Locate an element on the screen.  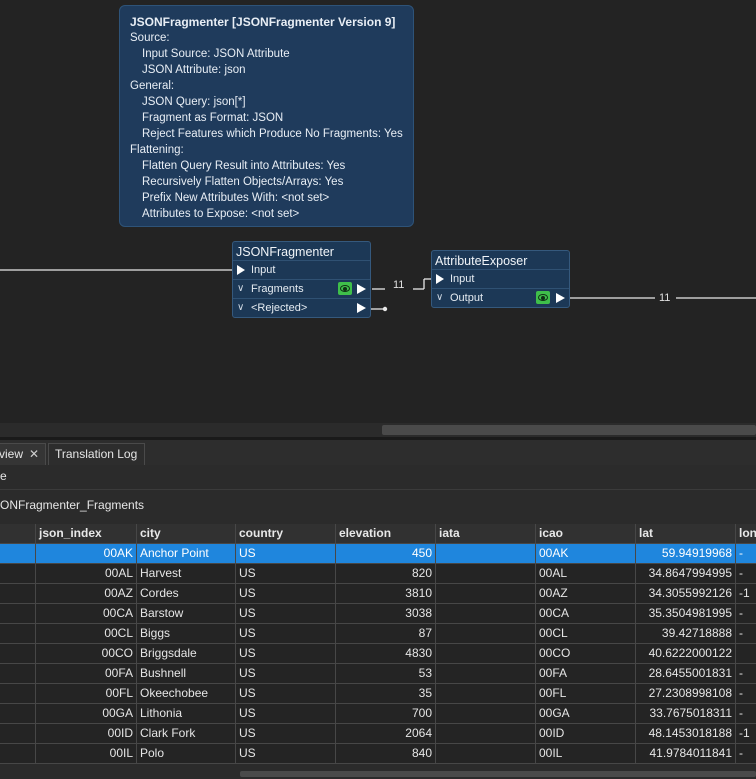
cell-lat: 34.3055992126 is located at coordinates (686, 594).